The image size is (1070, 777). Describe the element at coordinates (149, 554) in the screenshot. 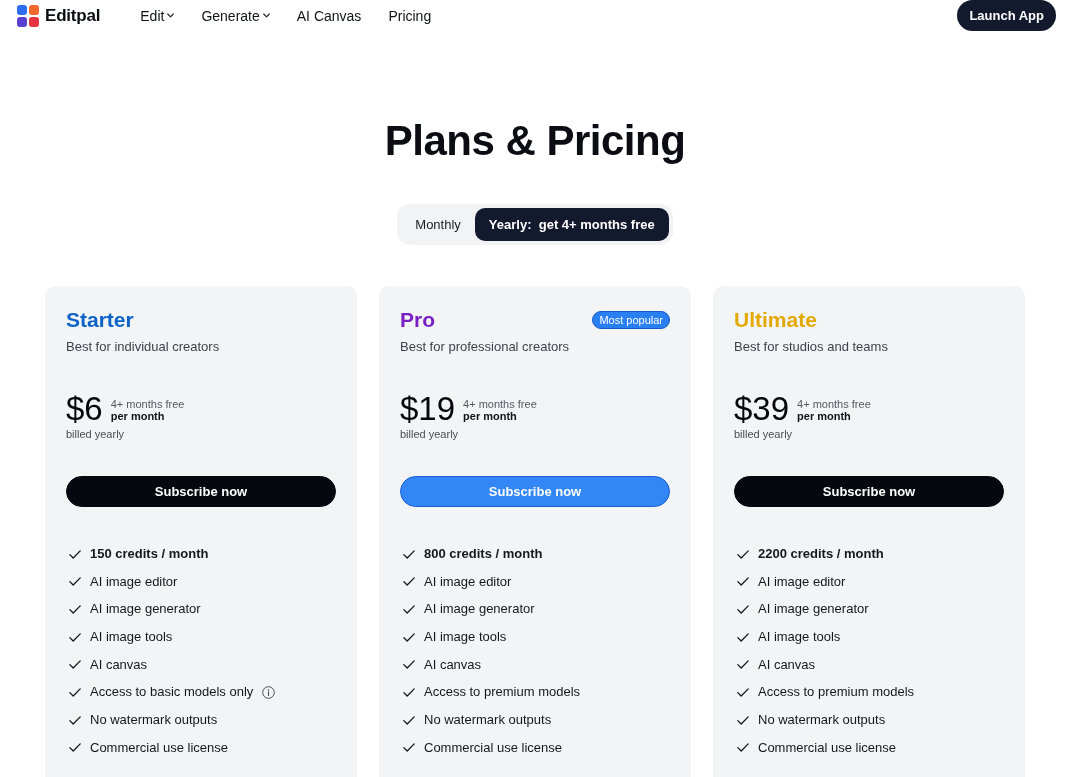

I see `feature-text: 150 credits / month` at that location.